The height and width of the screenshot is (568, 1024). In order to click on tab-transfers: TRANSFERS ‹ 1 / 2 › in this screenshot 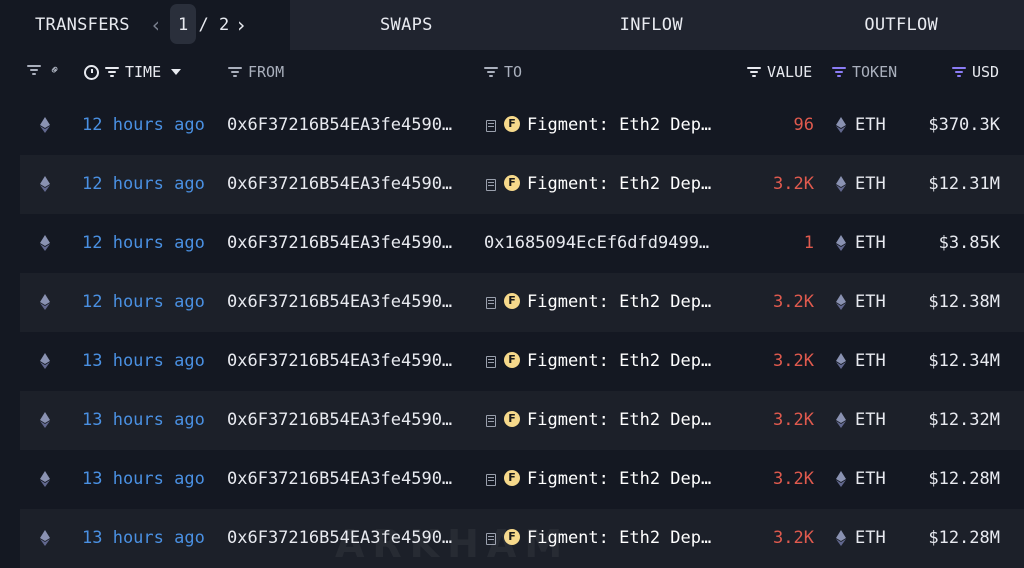, I will do `click(145, 25)`.